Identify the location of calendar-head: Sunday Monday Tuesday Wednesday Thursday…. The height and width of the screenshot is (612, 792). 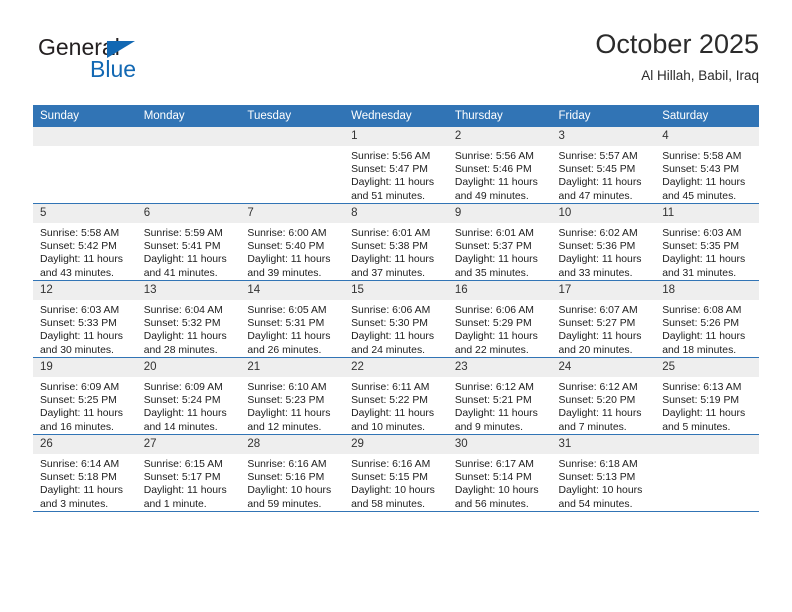
(396, 116).